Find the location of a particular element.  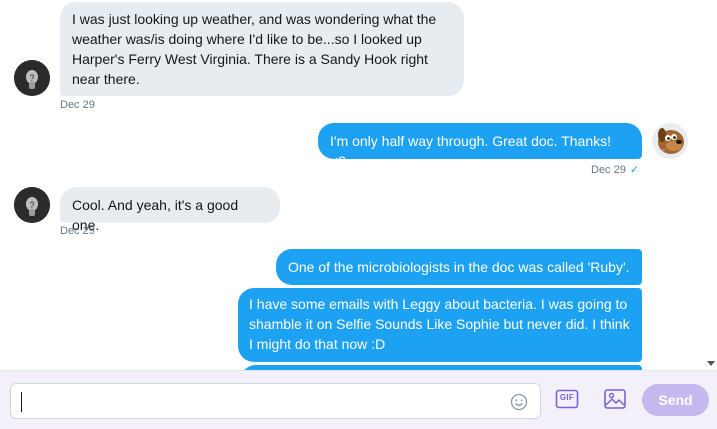

compose-bar: GIF Send is located at coordinates (358, 399).